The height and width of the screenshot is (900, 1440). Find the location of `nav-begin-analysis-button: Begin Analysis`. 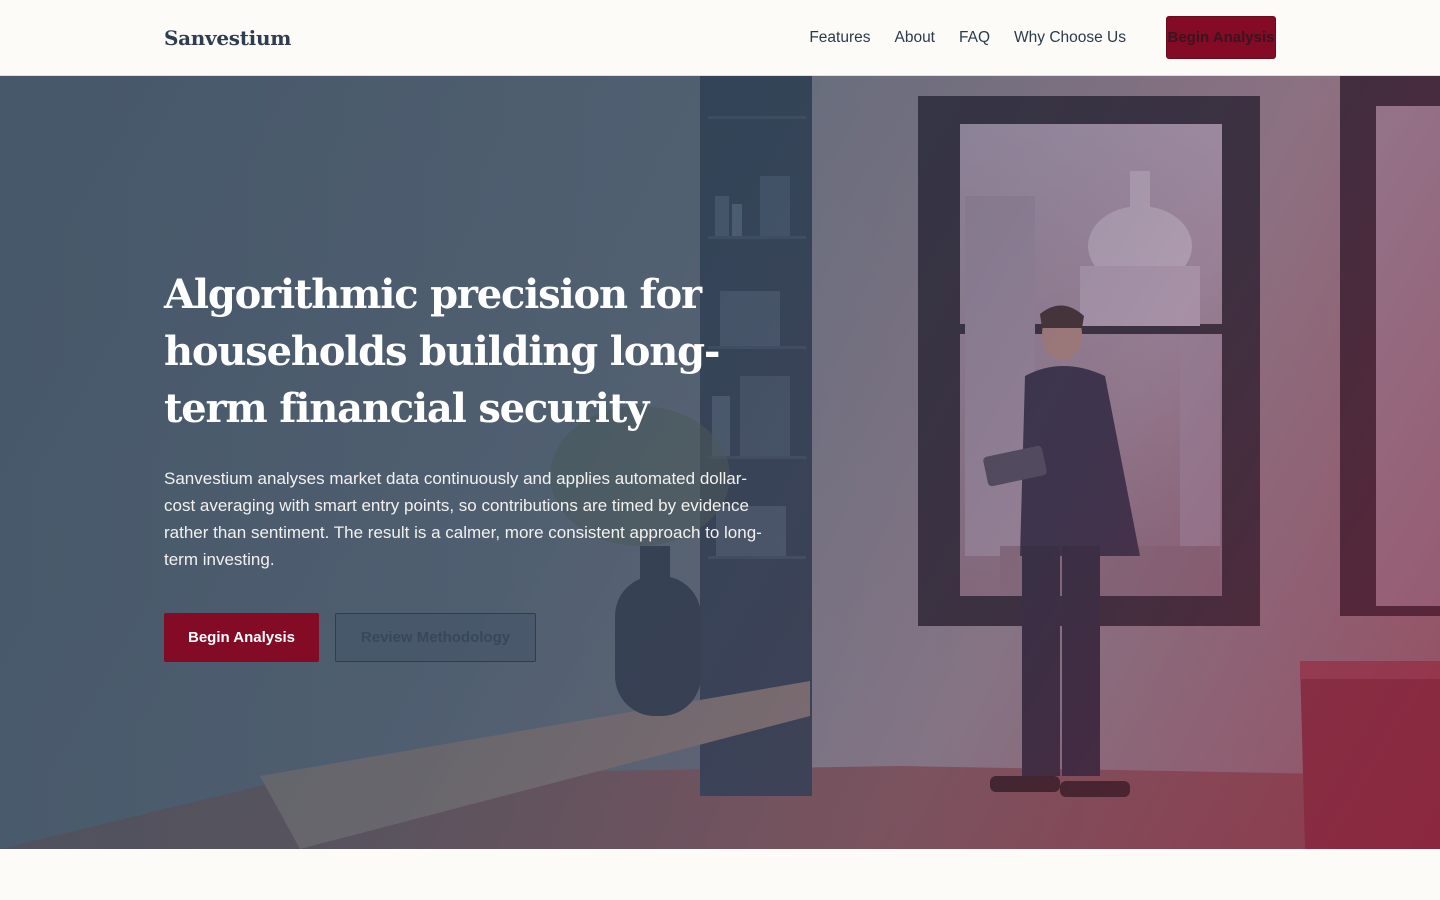

nav-begin-analysis-button: Begin Analysis is located at coordinates (1221, 37).